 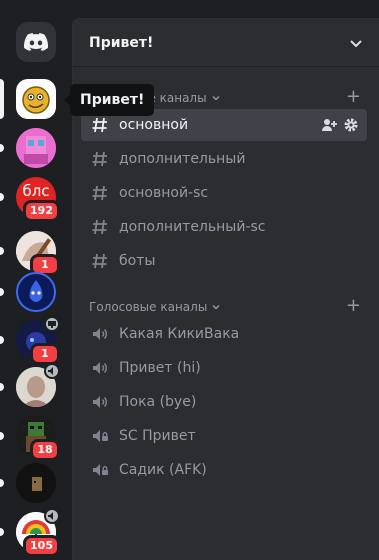 I want to click on channel-name: Садик (AFK), so click(x=163, y=470).